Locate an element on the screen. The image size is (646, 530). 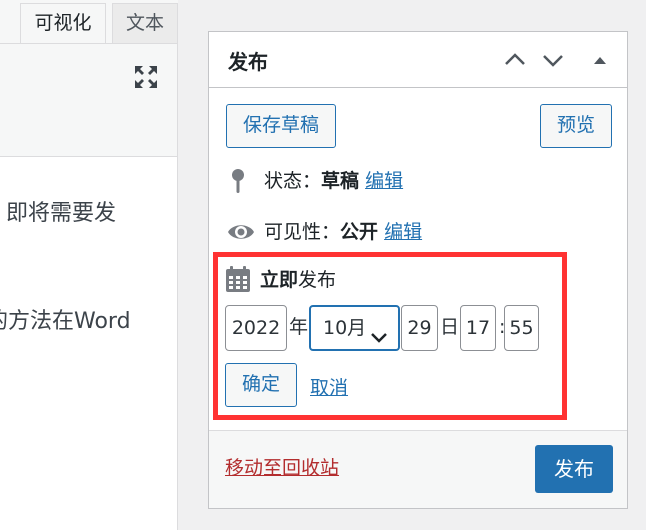
editor-tabs: 可视化 文本 is located at coordinates (89, 22).